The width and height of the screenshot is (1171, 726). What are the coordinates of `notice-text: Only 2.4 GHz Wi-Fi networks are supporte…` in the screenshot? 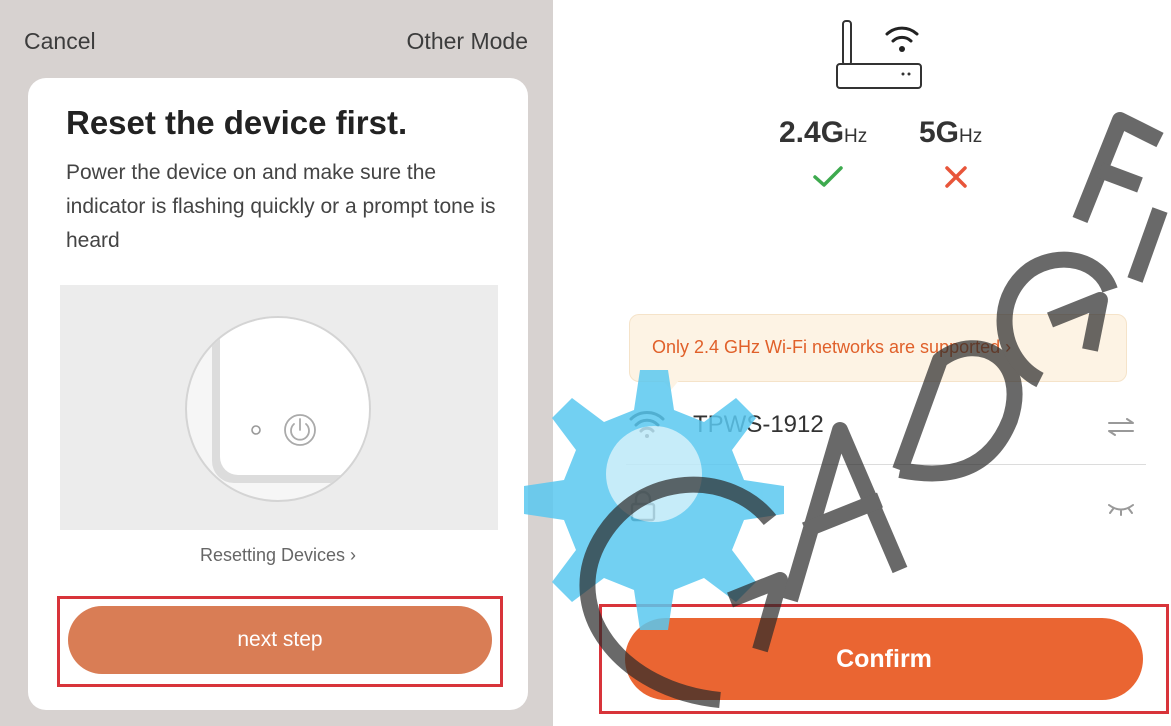 It's located at (832, 347).